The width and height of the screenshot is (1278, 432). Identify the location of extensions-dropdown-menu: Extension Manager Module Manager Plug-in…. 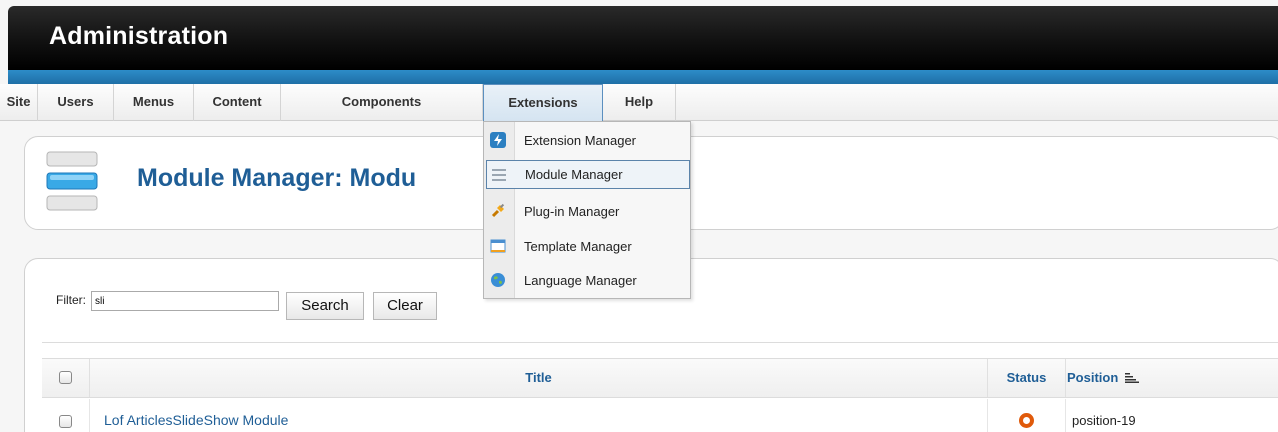
(587, 210).